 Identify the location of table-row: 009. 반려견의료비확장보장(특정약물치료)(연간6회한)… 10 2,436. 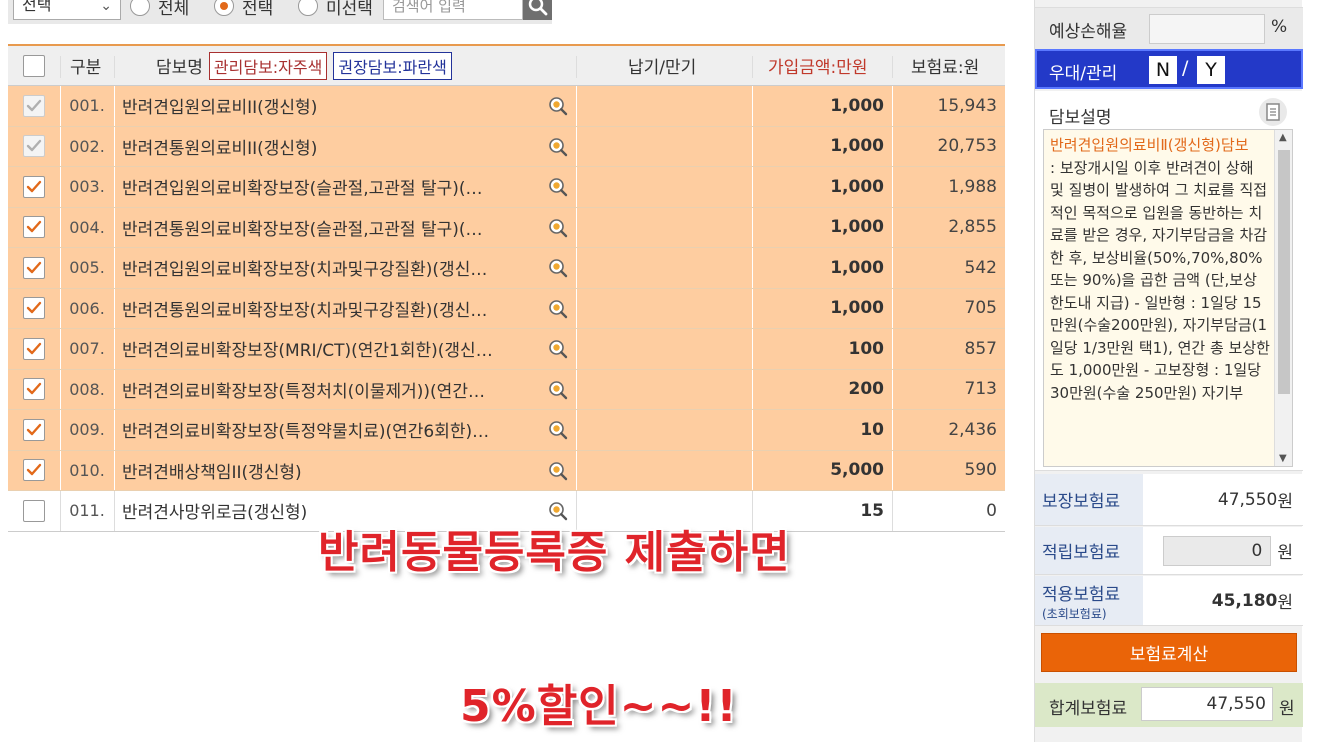
(506, 430).